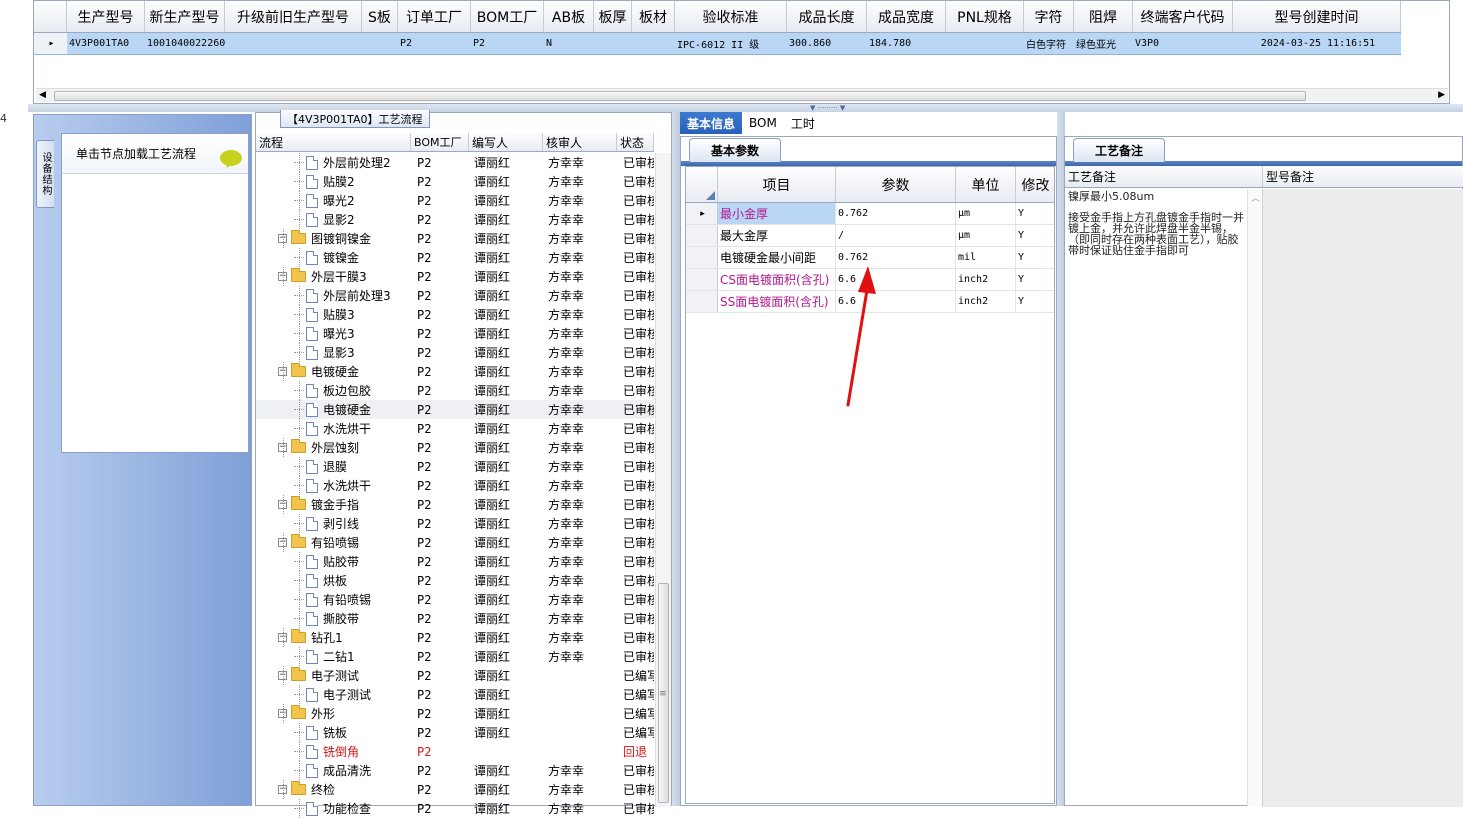  I want to click on nav-hint-row: 单击节点加载工艺流程, so click(155, 154).